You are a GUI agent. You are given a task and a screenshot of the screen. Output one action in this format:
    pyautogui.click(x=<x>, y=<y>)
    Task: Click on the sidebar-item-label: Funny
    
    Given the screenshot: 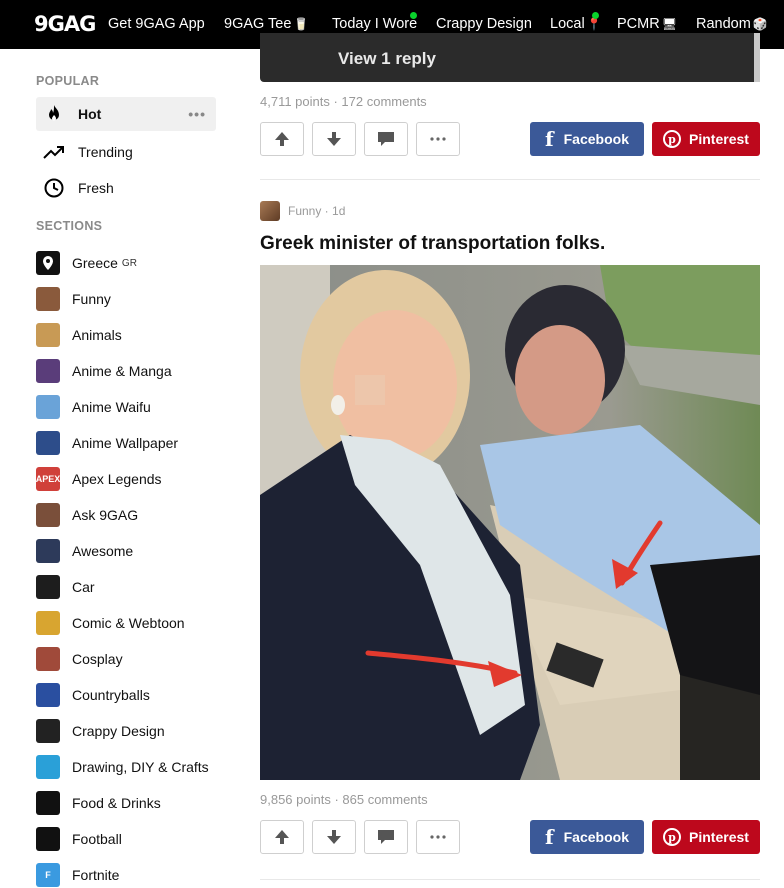 What is the action you would take?
    pyautogui.click(x=91, y=299)
    